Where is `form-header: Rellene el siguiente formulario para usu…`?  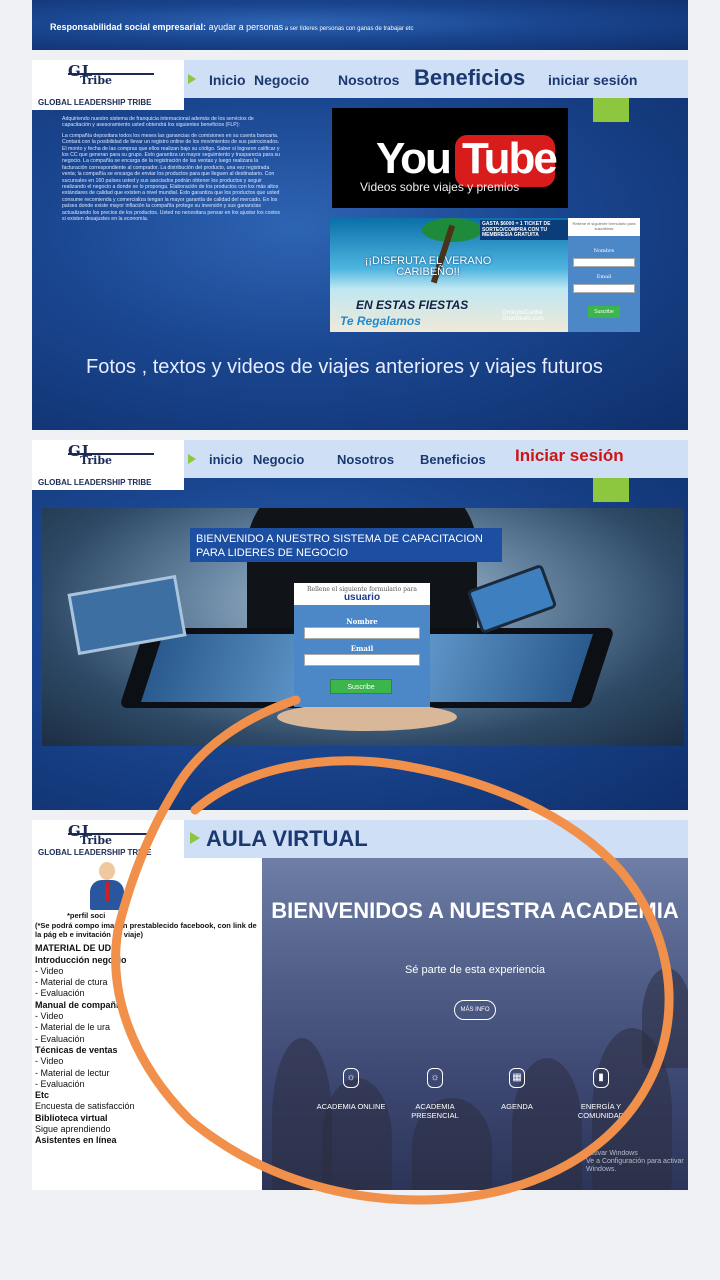
form-header: Rellene el siguiente formulario para usu… is located at coordinates (362, 594).